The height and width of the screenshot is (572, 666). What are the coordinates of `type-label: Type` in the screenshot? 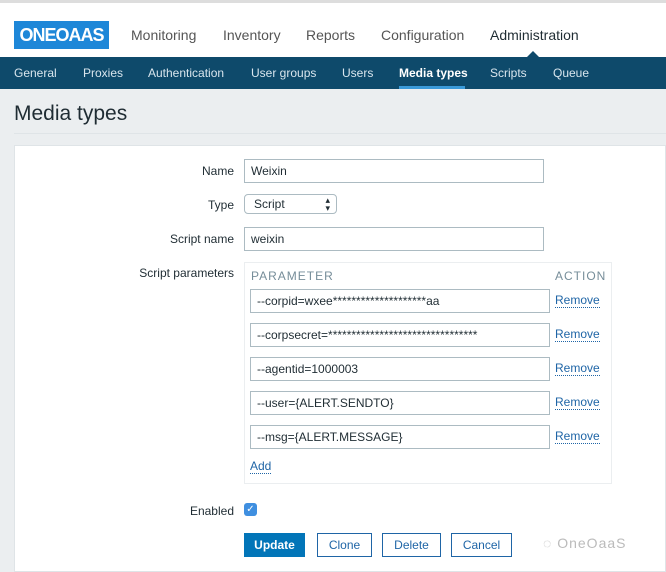 It's located at (220, 205).